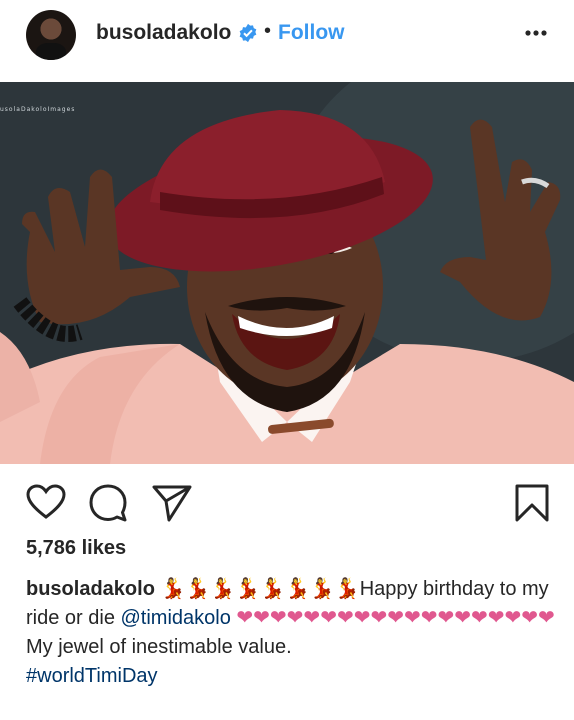 This screenshot has height=720, width=574. I want to click on caption-line-2: My jewel of inestimable value., so click(159, 647).